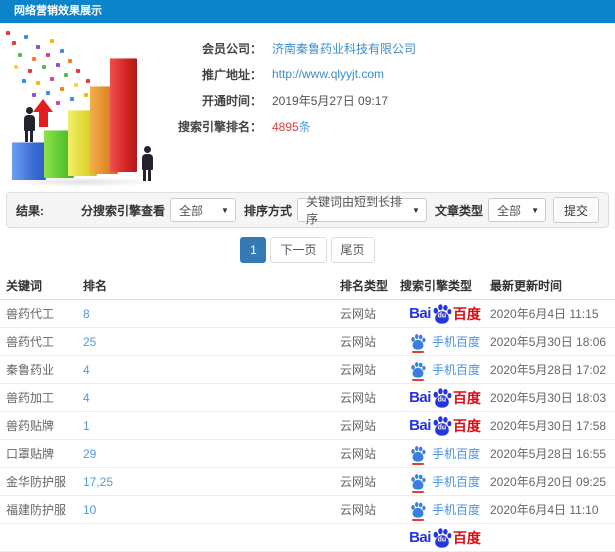 Image resolution: width=615 pixels, height=552 pixels. What do you see at coordinates (211, 454) in the screenshot?
I see `rank-link: 29` at bounding box center [211, 454].